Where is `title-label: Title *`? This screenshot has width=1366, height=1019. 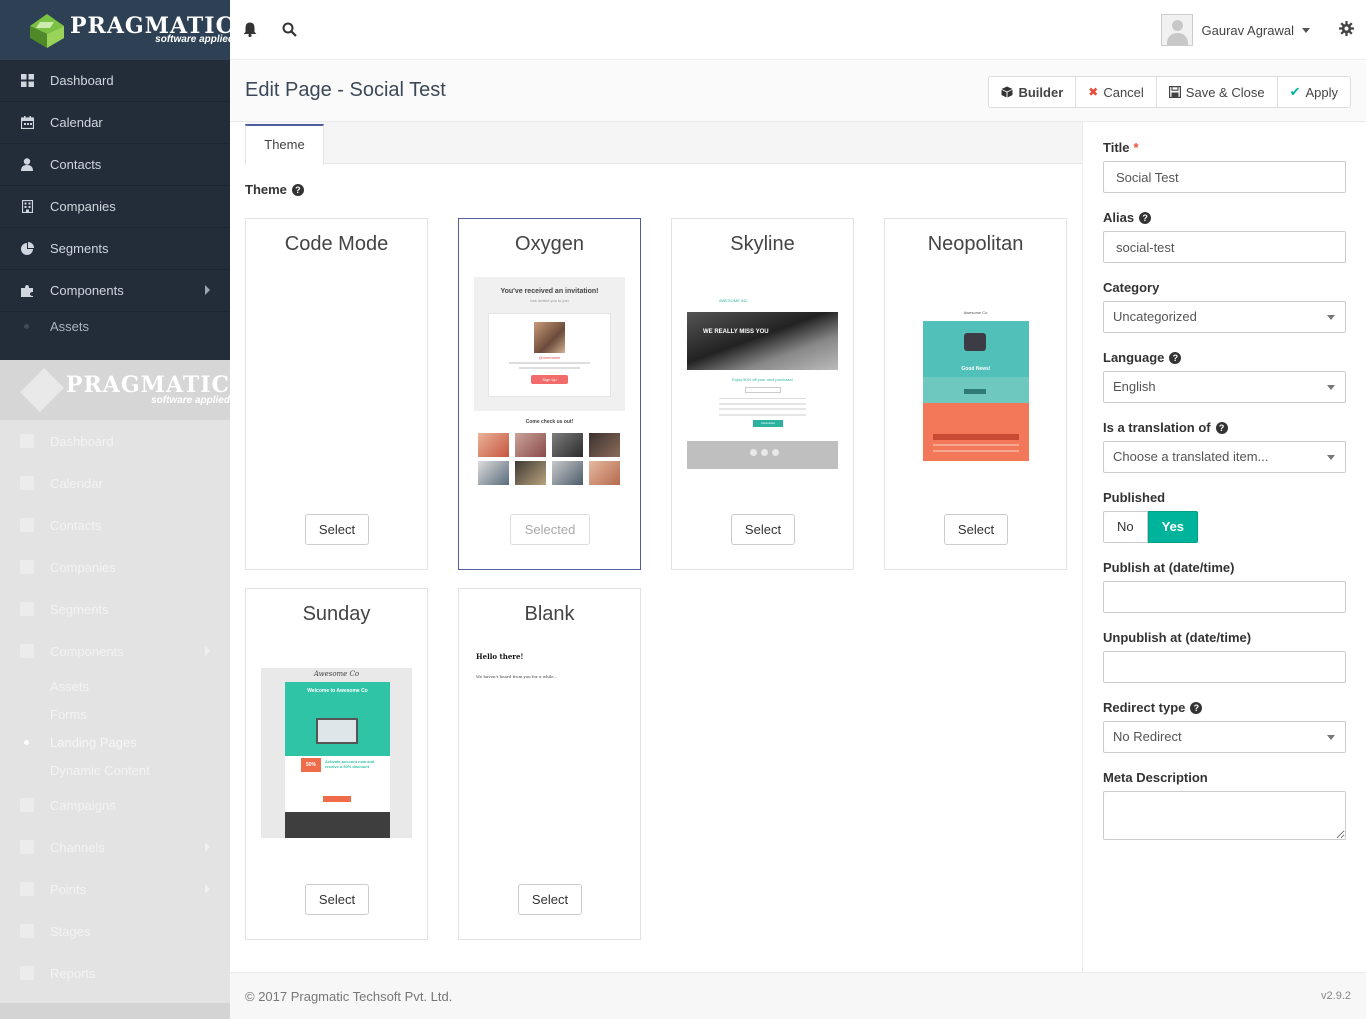 title-label: Title * is located at coordinates (1121, 147).